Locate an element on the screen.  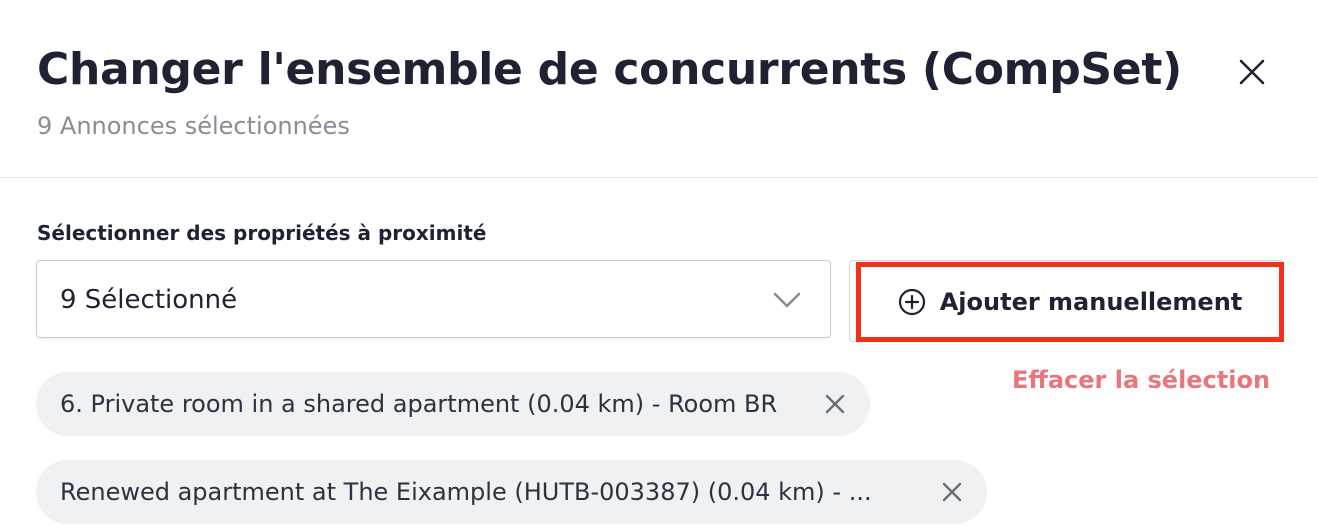
nearby-properties-select: 9 Sélectionné is located at coordinates (433, 299).